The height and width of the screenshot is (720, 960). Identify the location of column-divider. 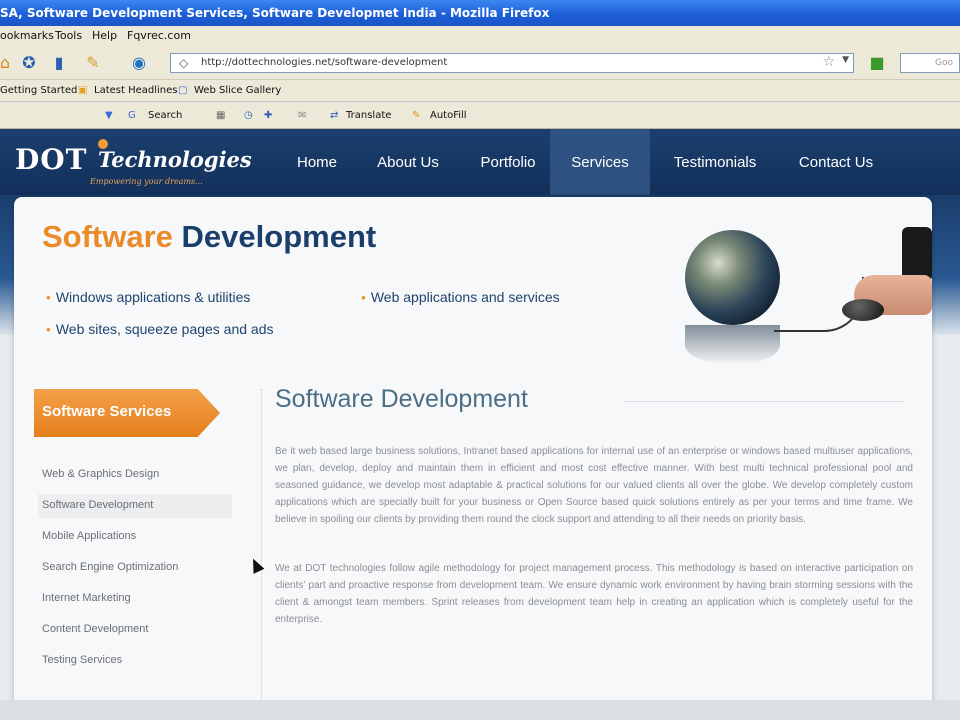
(261, 554).